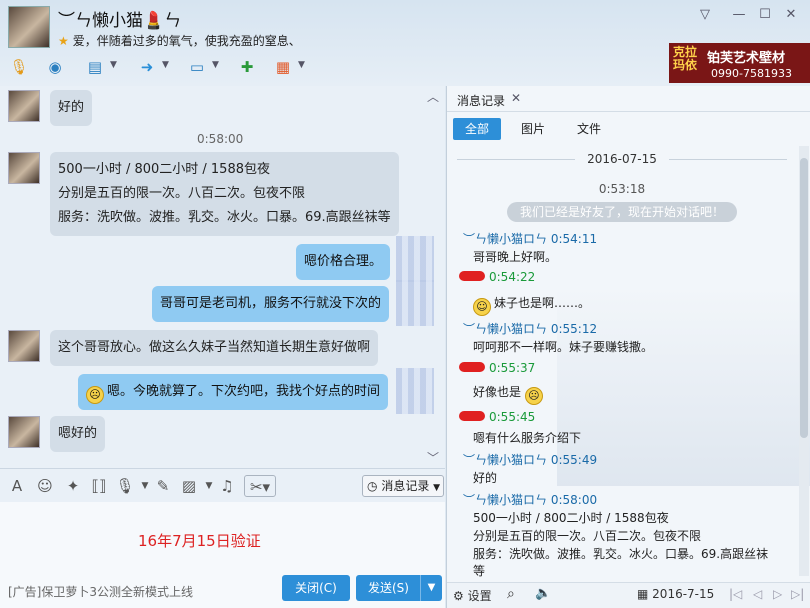 The height and width of the screenshot is (608, 810). I want to click on microphone-icon: 🎙, so click(19, 67).